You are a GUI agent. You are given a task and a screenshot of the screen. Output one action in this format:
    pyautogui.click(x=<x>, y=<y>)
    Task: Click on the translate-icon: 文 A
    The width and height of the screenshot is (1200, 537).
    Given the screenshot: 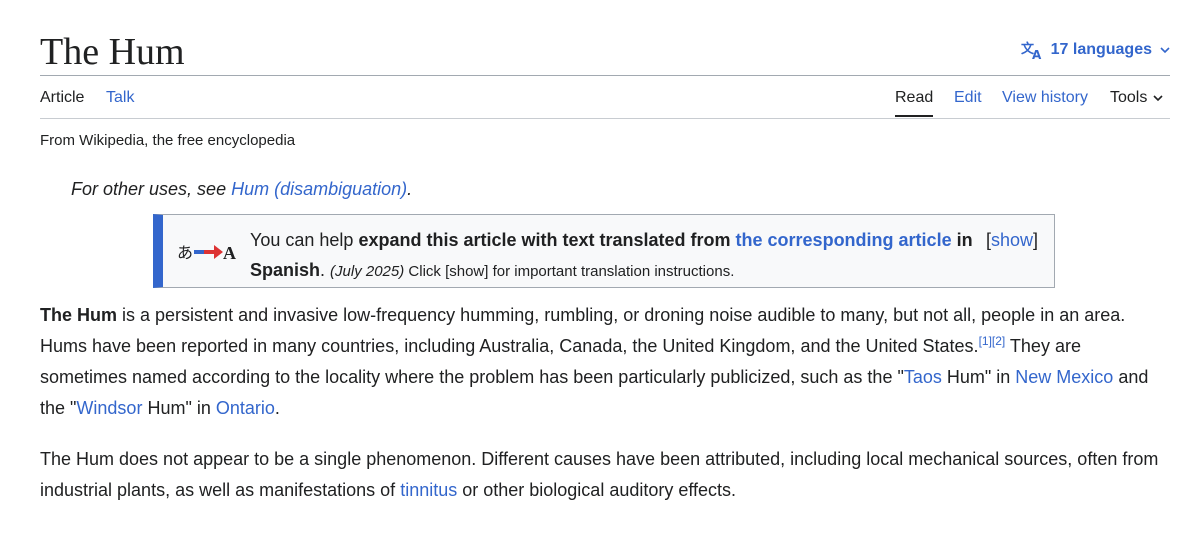 What is the action you would take?
    pyautogui.click(x=1032, y=50)
    